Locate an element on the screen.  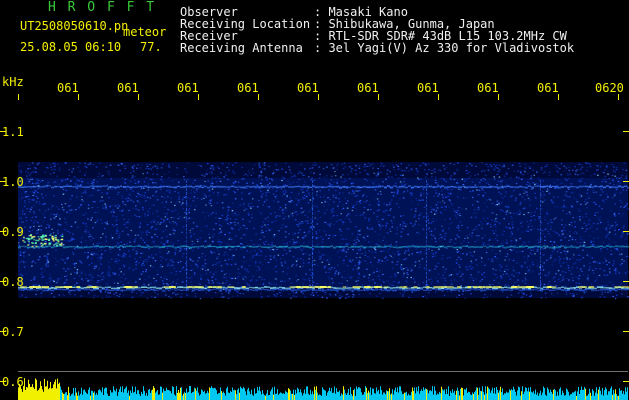
filename-label: UT2508050610.pn is located at coordinates (74, 26).